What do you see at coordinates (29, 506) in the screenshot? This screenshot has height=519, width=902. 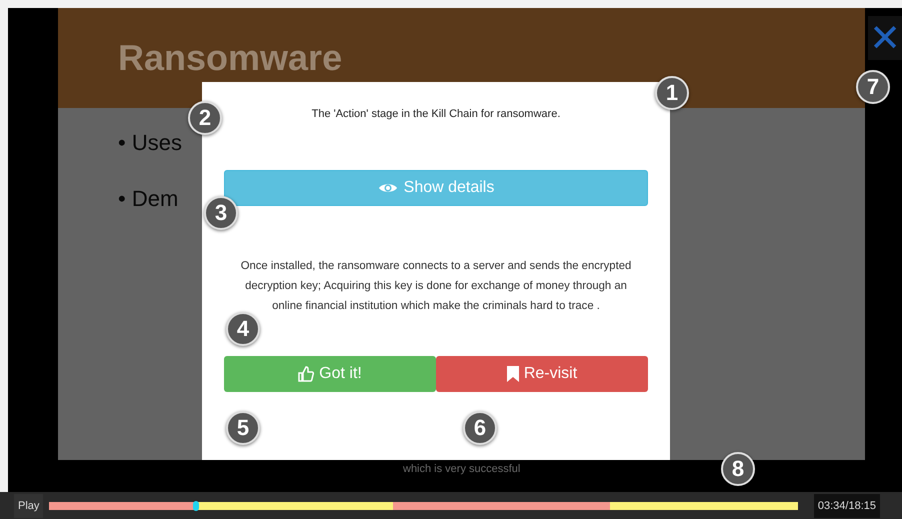 I see `play-button: Play` at bounding box center [29, 506].